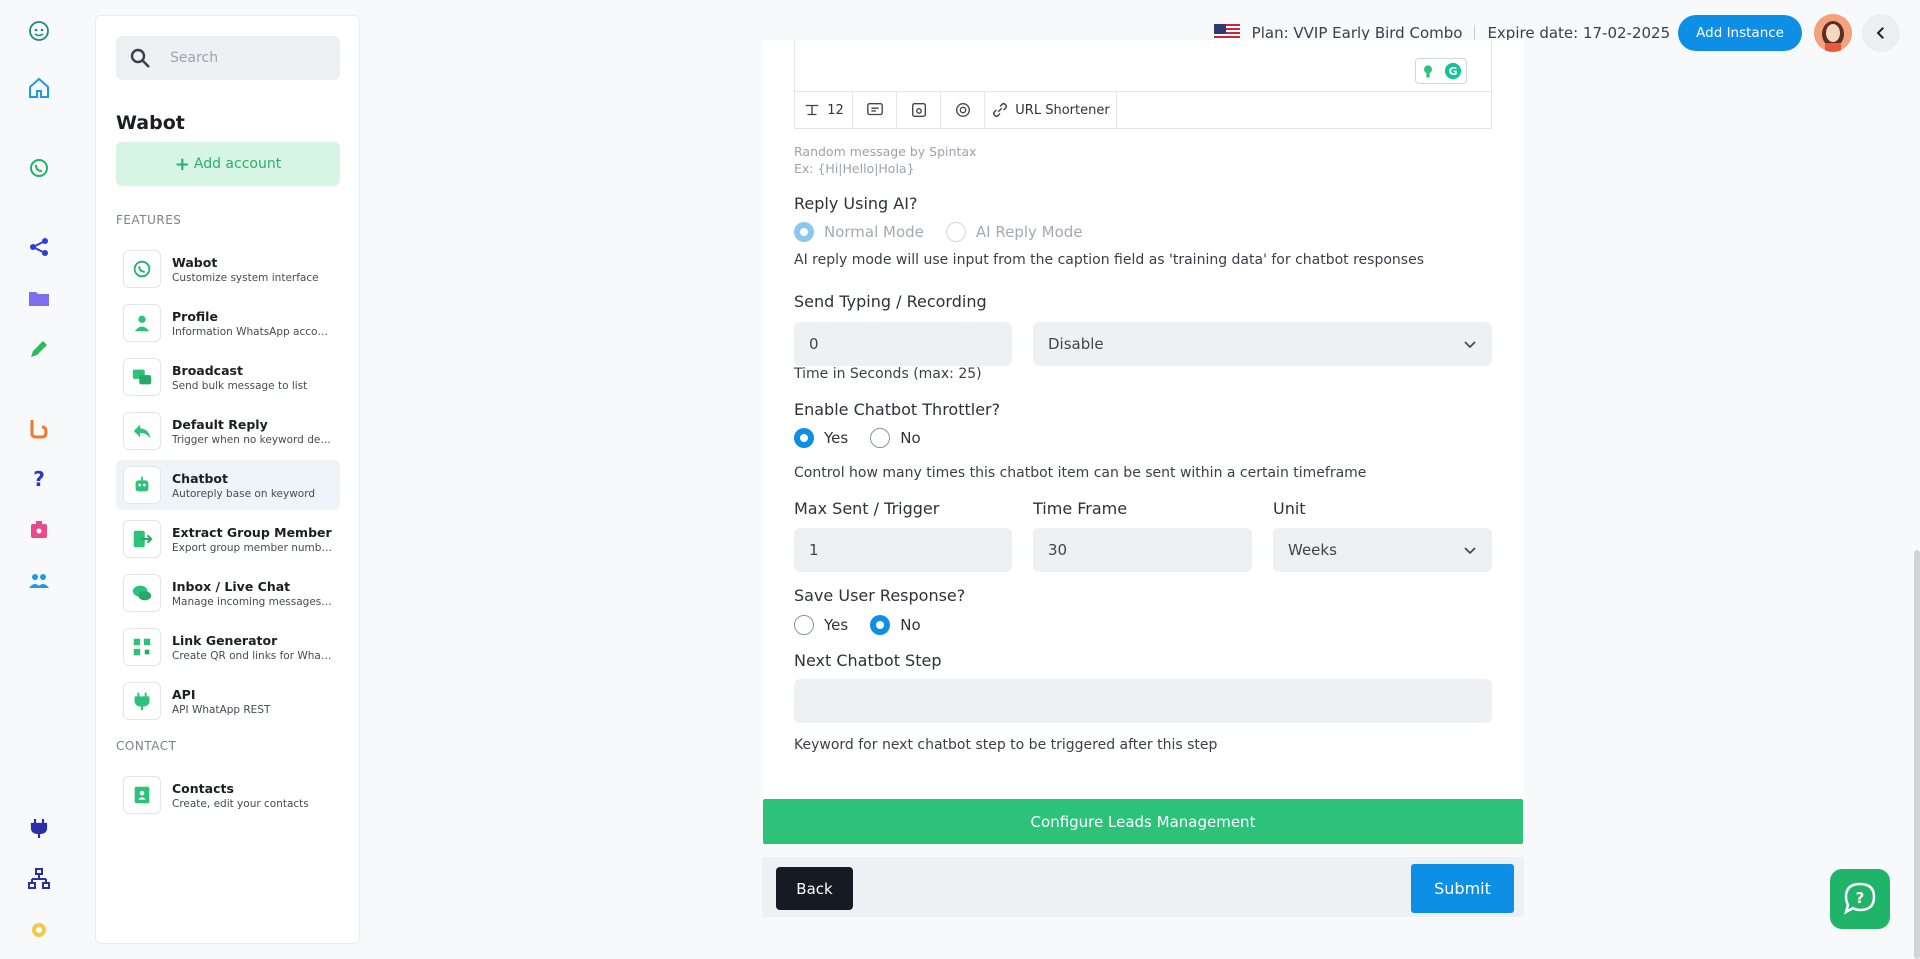 This screenshot has width=1920, height=959. I want to click on avatar, so click(1833, 33).